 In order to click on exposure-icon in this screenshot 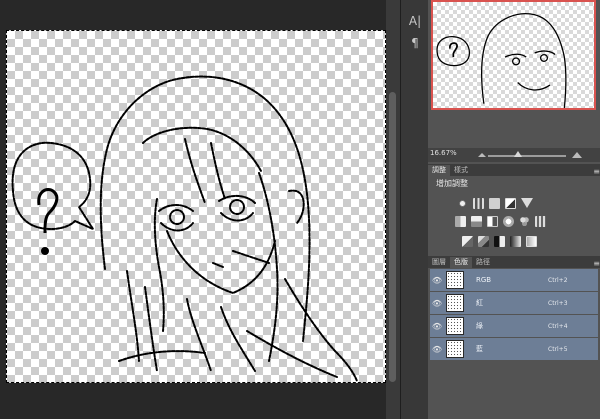, I will do `click(510, 203)`.